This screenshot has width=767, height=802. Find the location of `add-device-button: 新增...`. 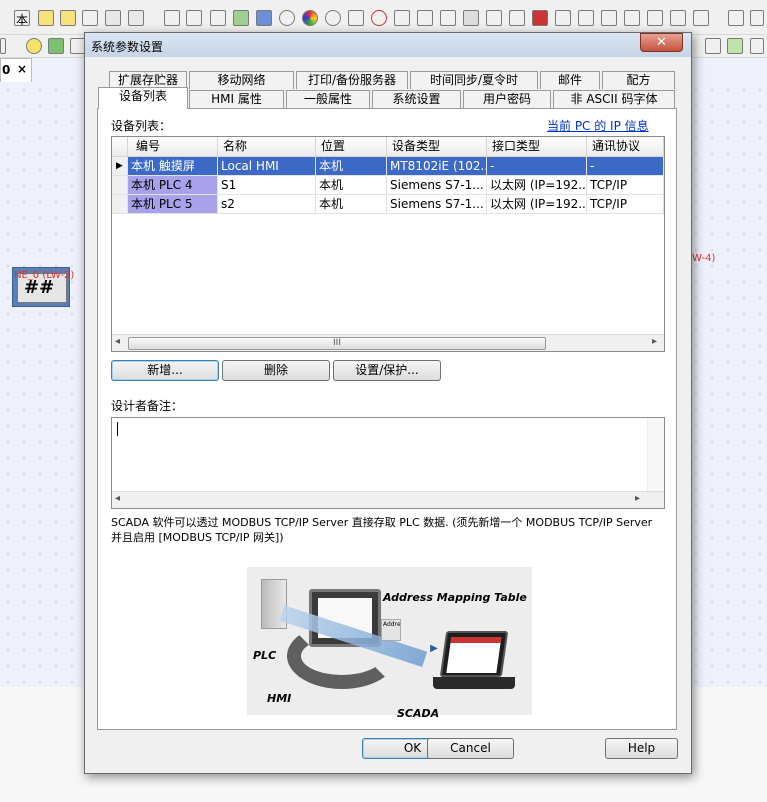

add-device-button: 新增... is located at coordinates (165, 370).